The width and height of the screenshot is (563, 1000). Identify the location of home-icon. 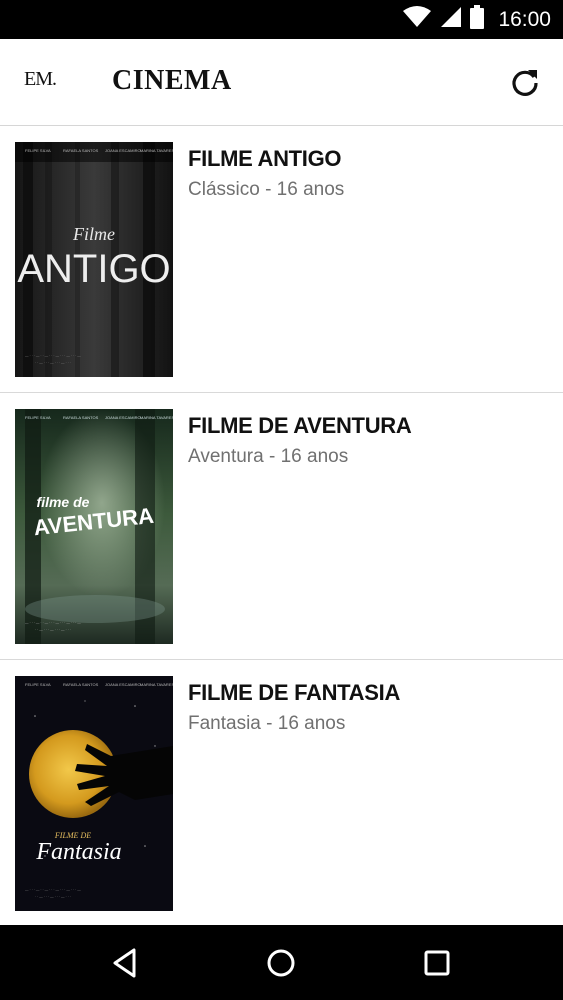
(281, 963).